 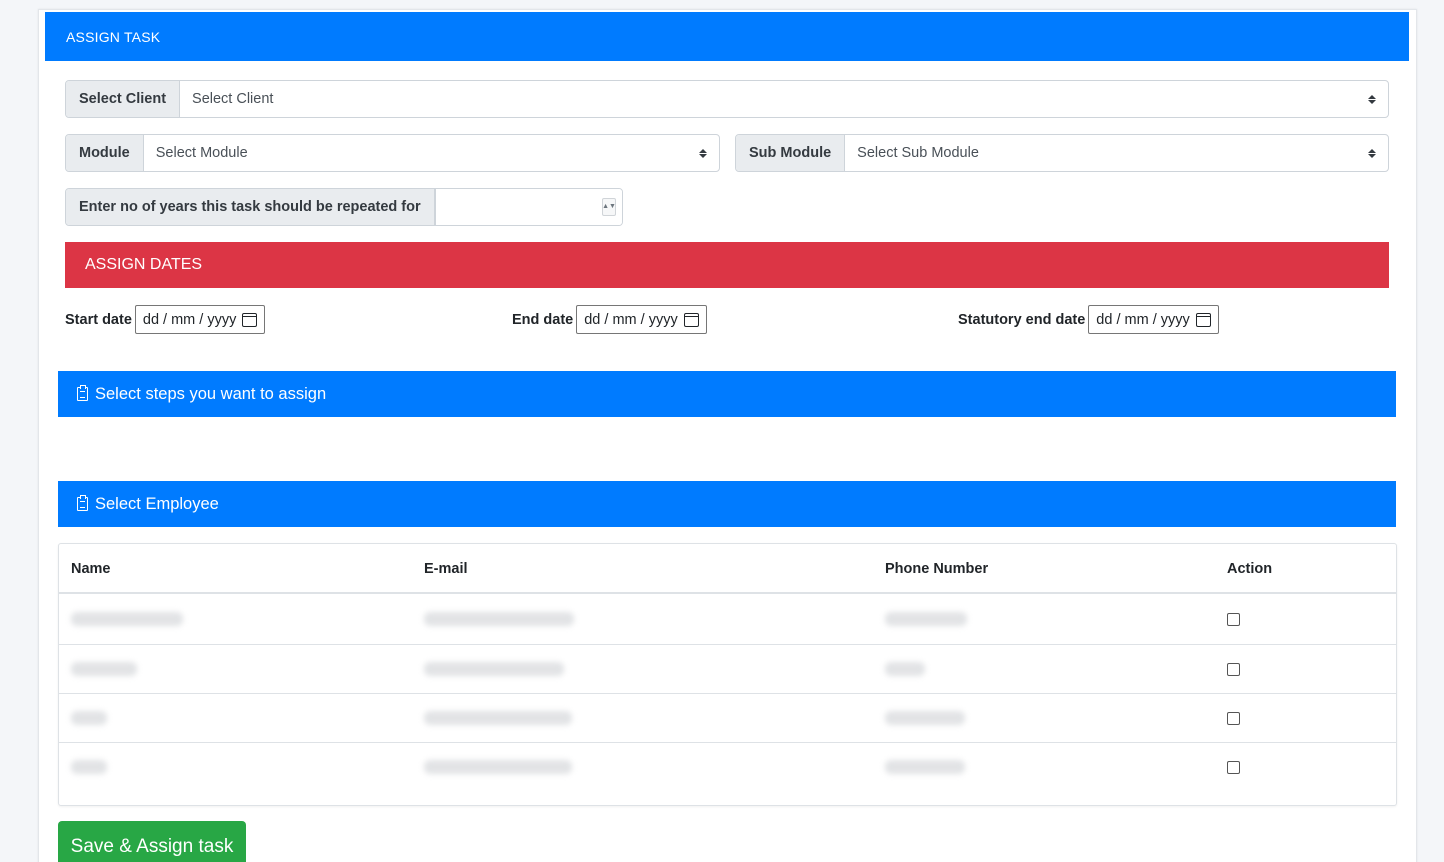 I want to click on client-select-group: Select Client Select Client, so click(x=727, y=99).